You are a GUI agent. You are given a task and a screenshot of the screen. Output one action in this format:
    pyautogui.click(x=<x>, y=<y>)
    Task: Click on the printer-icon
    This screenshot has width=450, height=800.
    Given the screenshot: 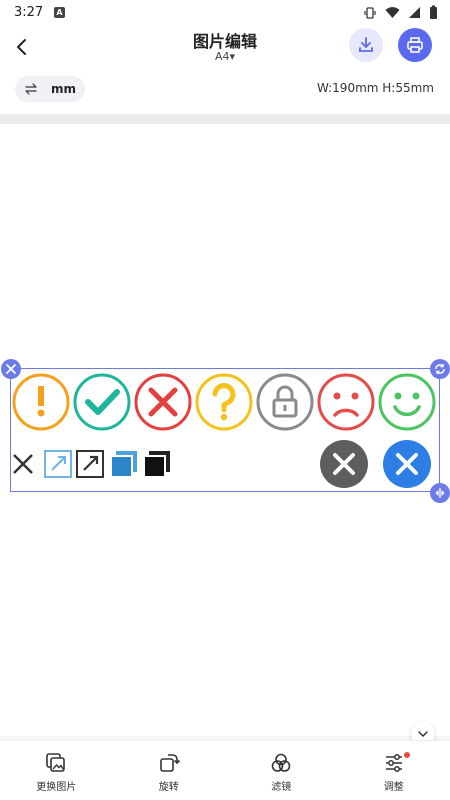 What is the action you would take?
    pyautogui.click(x=415, y=45)
    